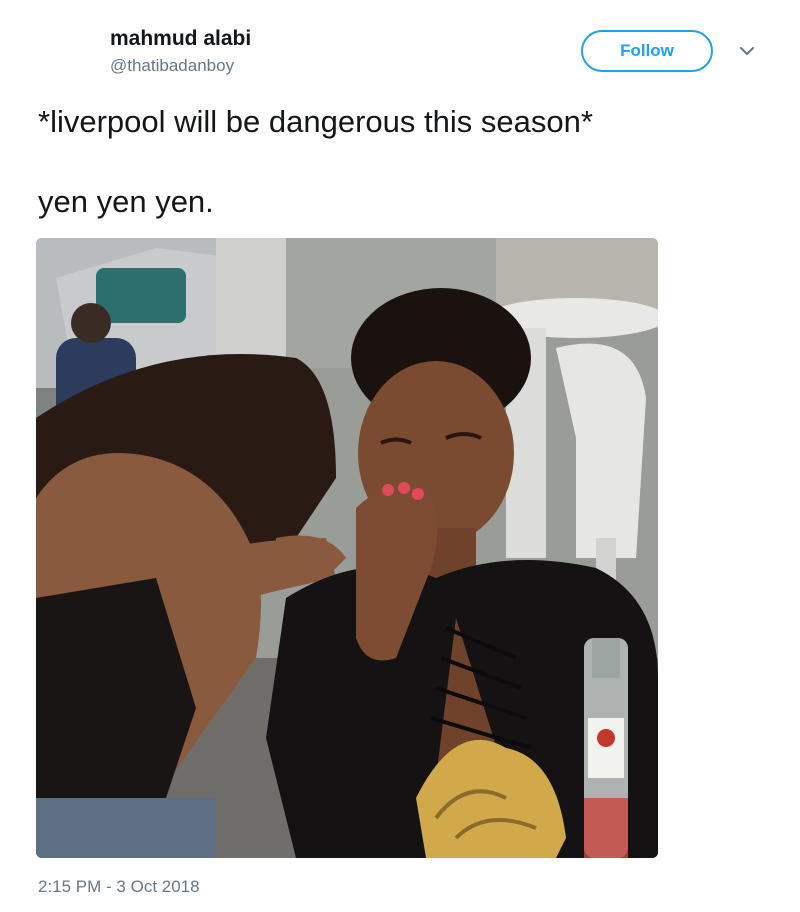 The width and height of the screenshot is (800, 912). I want to click on author-handle: @thatibadanboy, so click(180, 66).